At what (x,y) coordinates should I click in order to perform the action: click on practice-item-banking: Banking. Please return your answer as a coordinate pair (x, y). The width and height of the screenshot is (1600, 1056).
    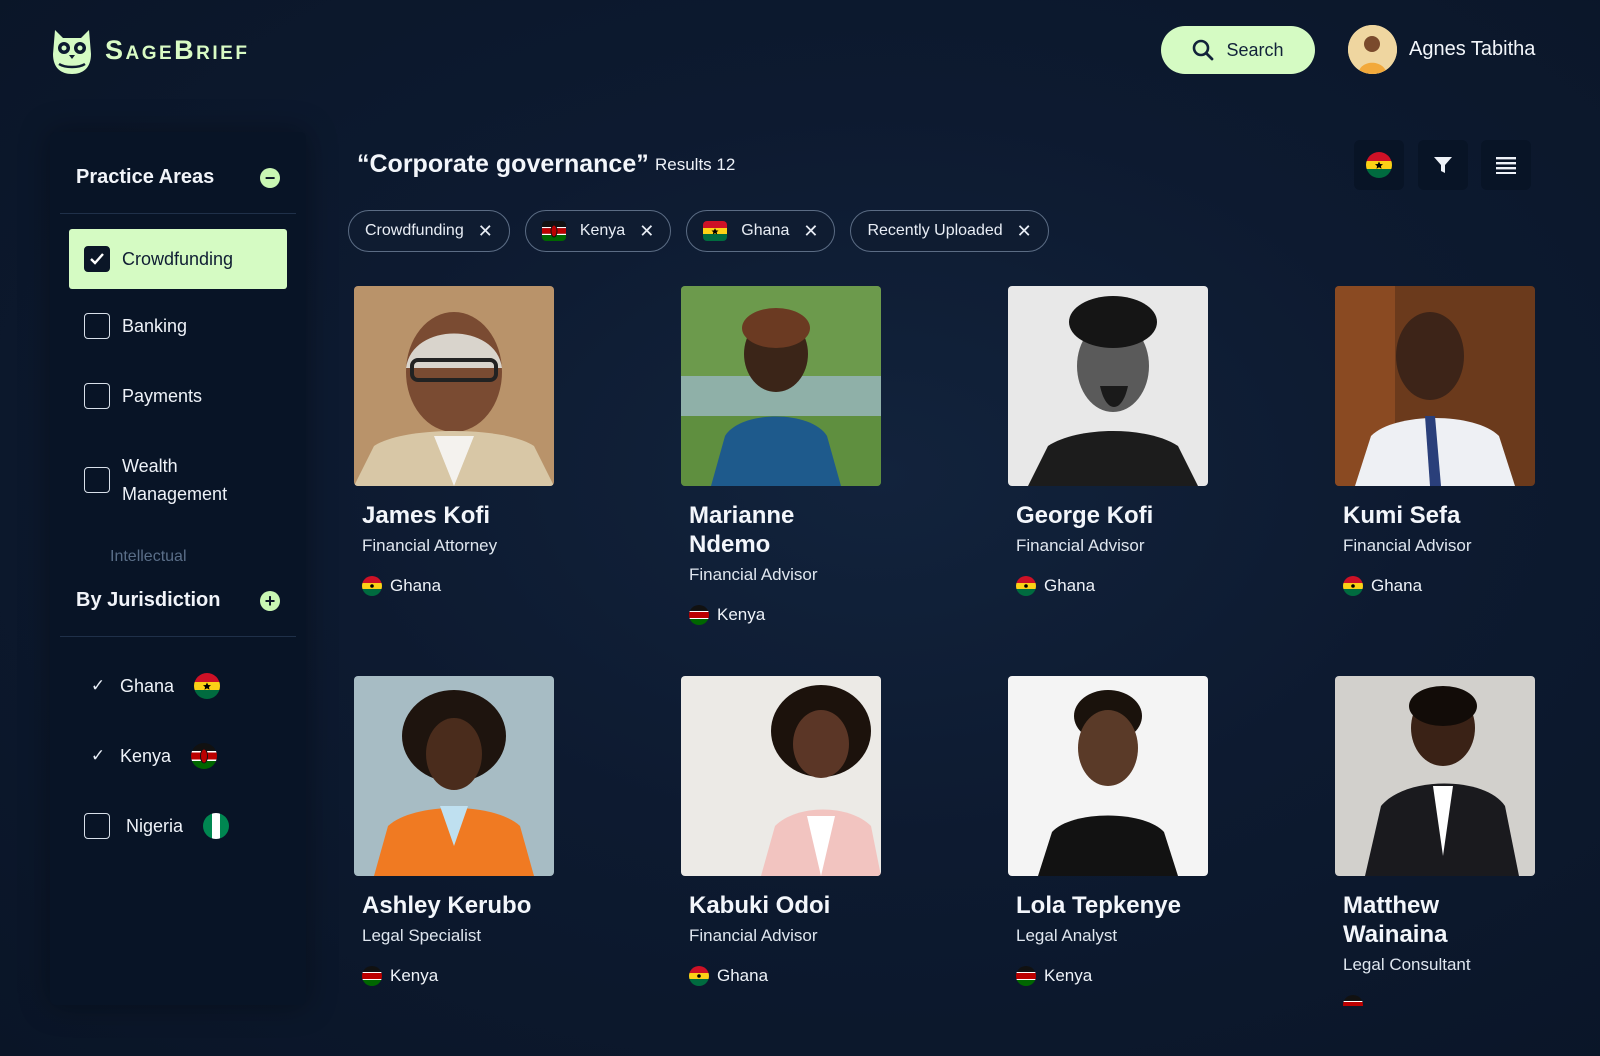
    Looking at the image, I should click on (135, 326).